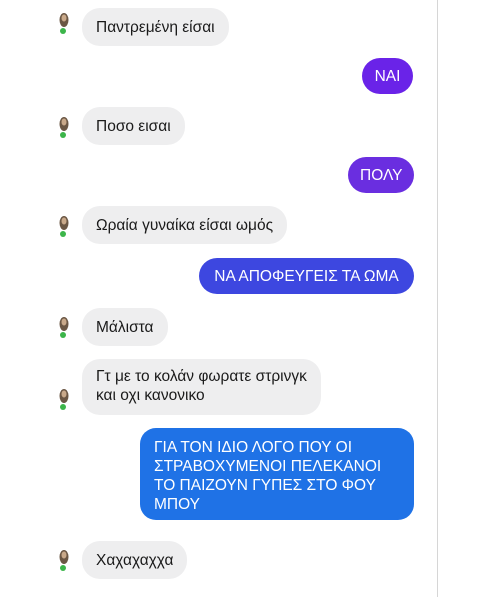 Image resolution: width=500 pixels, height=597 pixels. I want to click on message-outgoing: ΝΑ ΑΠΟΦΕΥΓΕΙΣ ΤΑ ΩΜΑ, so click(306, 276).